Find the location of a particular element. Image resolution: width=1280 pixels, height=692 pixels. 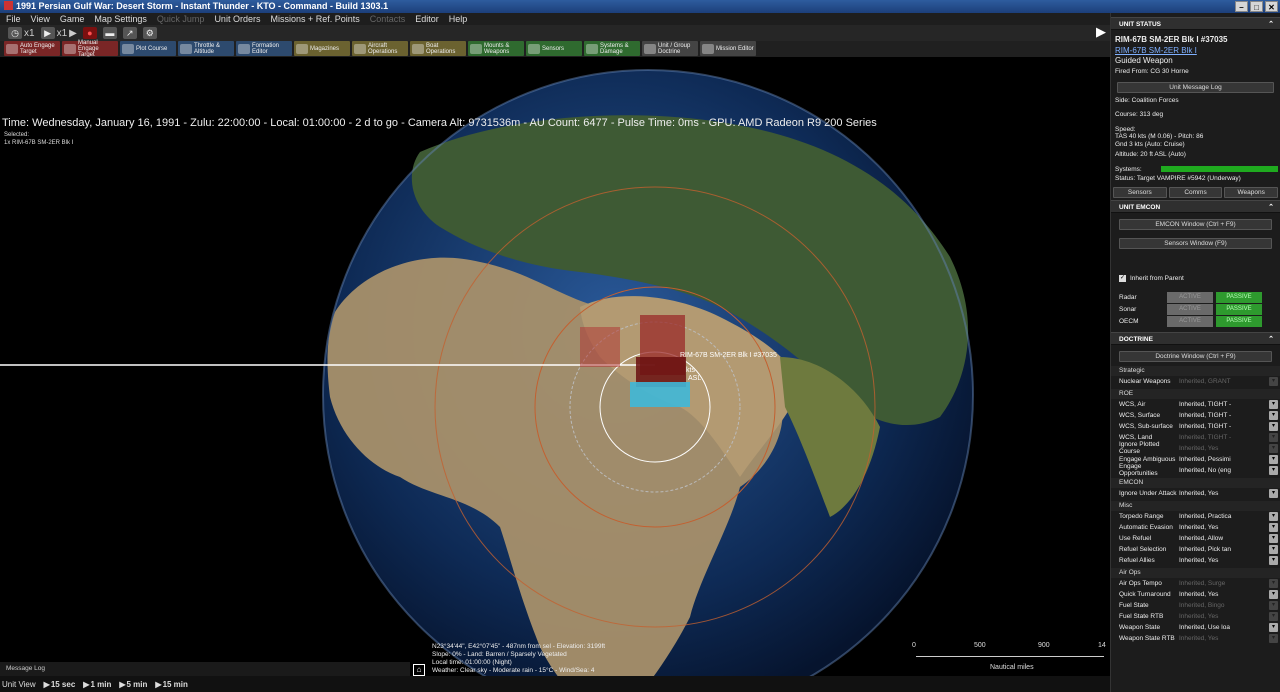

mission-editor-button: Mission Editor is located at coordinates (728, 48).